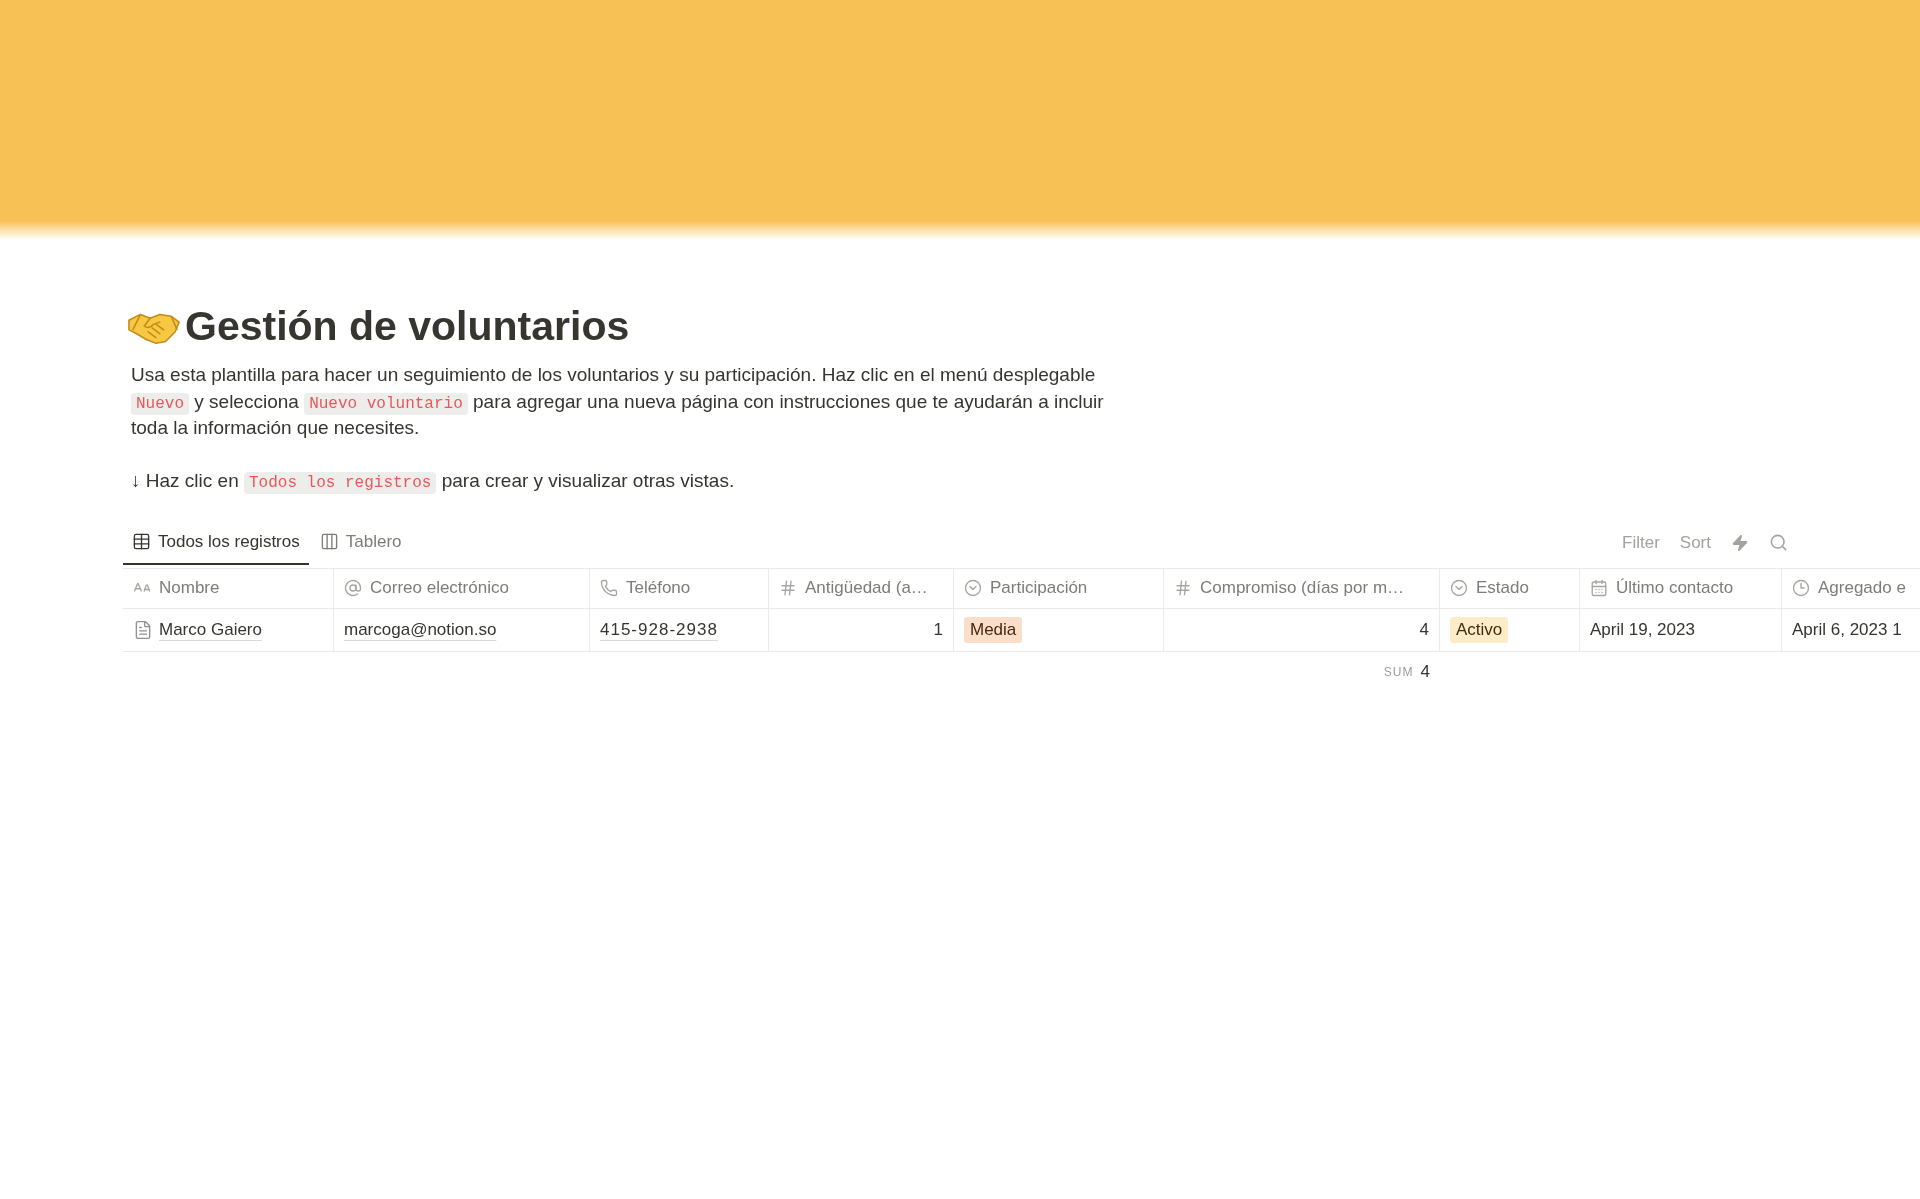  What do you see at coordinates (618, 401) in the screenshot?
I see `description-text: Usa esta plantilla para hacer un seguimiento de los voluntarios y su participación. Haz clic en el menú desplegable Nuevo y selecciona Nuevo voluntario para agregar una nueva página con instrucciones que te ayudarán a incluir toda la información que necesites.` at bounding box center [618, 401].